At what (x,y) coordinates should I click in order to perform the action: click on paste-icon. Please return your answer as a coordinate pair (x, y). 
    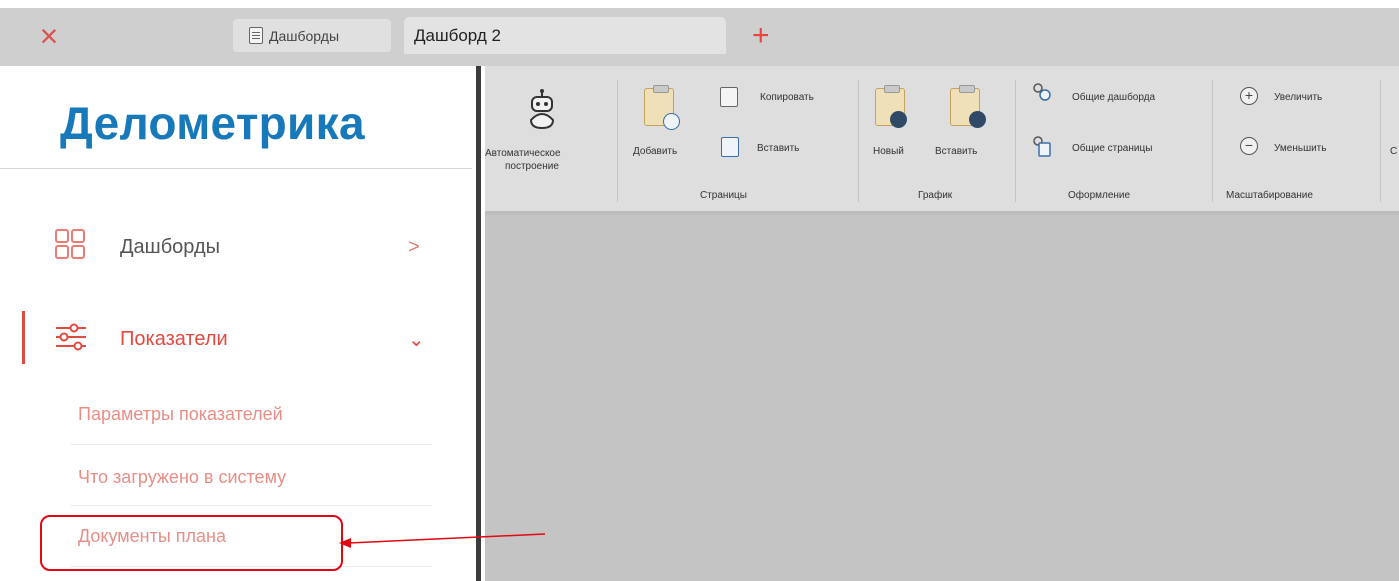
    Looking at the image, I should click on (730, 147).